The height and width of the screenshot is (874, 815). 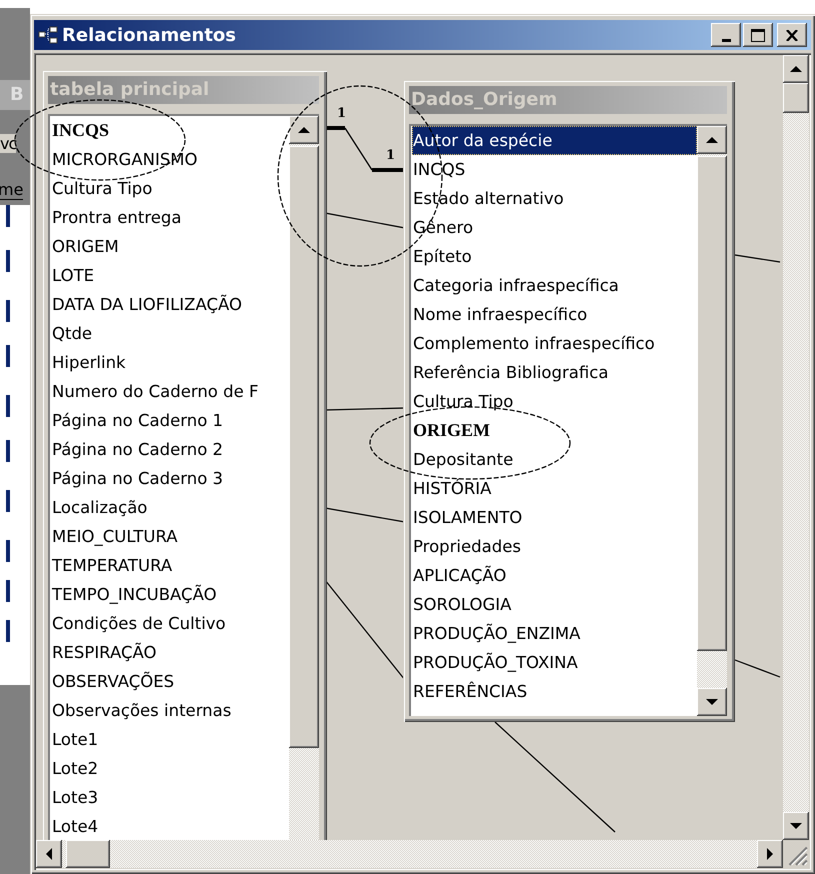 I want to click on field-item: Complemento infraespecífico, so click(x=554, y=343).